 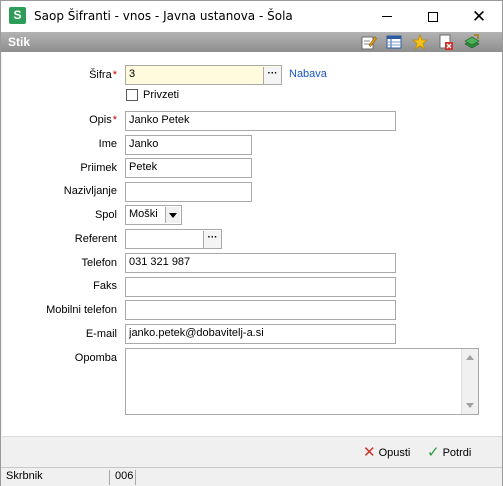 I want to click on opomba-textarea, so click(x=302, y=381).